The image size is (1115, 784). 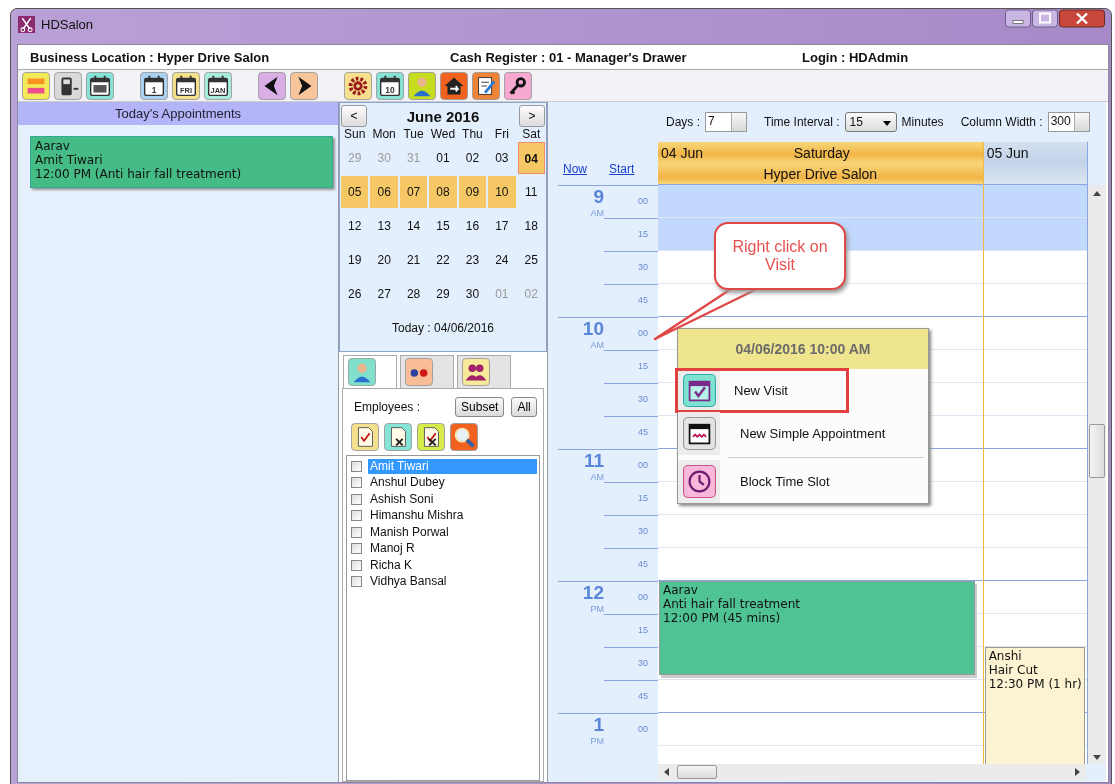 I want to click on employee-name: Amit Tiwari, so click(x=69, y=160).